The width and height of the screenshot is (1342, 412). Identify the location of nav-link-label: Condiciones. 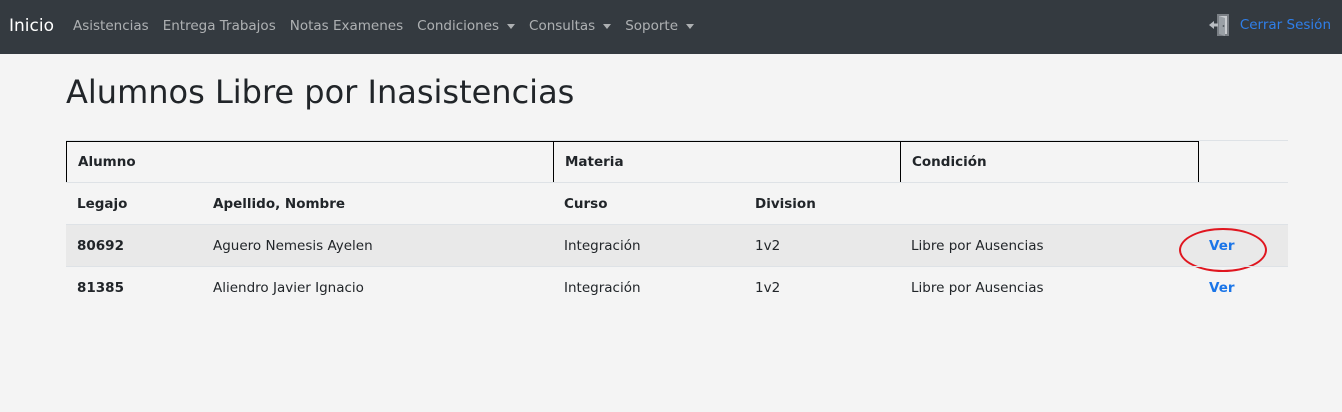
(458, 26).